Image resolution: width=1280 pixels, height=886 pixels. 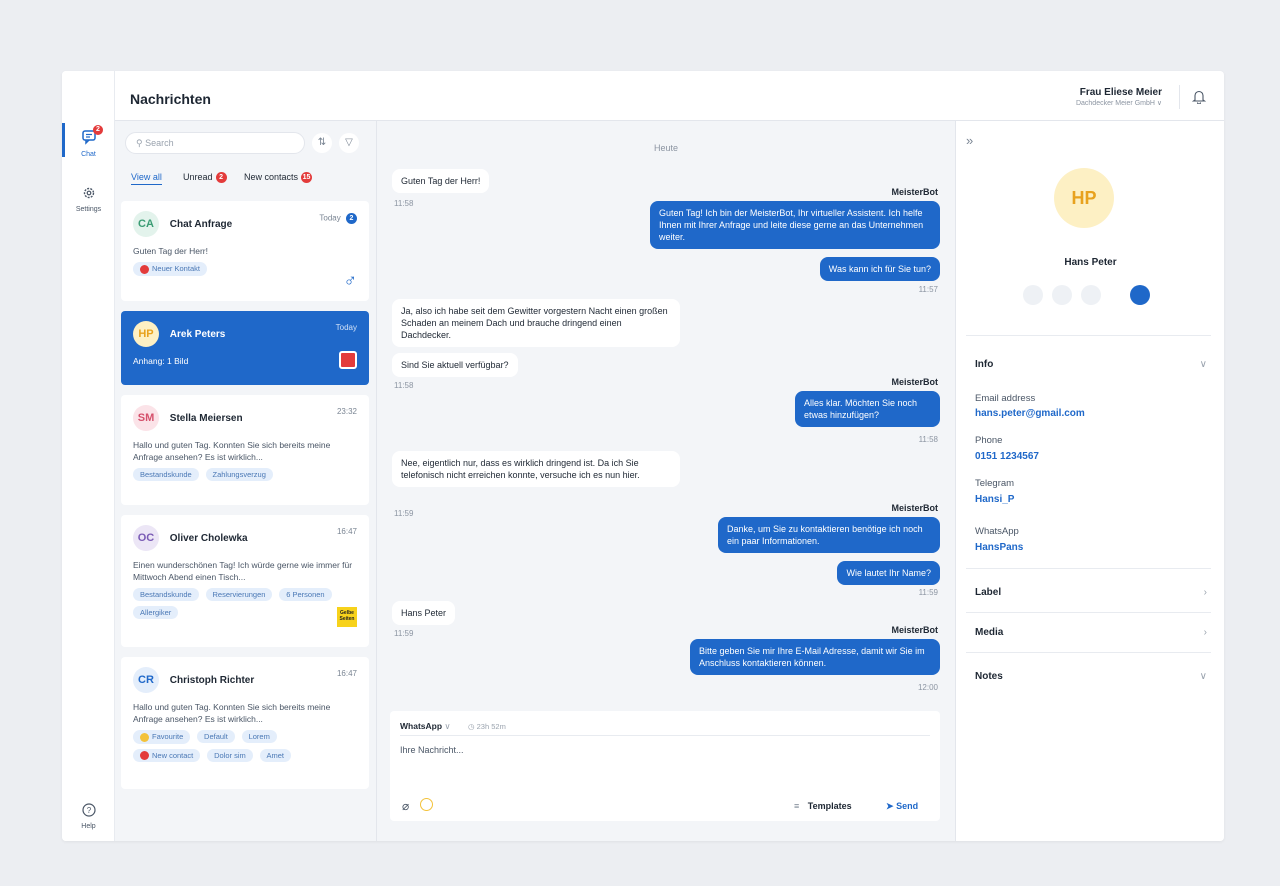 What do you see at coordinates (997, 531) in the screenshot?
I see `field-label: WhatsApp` at bounding box center [997, 531].